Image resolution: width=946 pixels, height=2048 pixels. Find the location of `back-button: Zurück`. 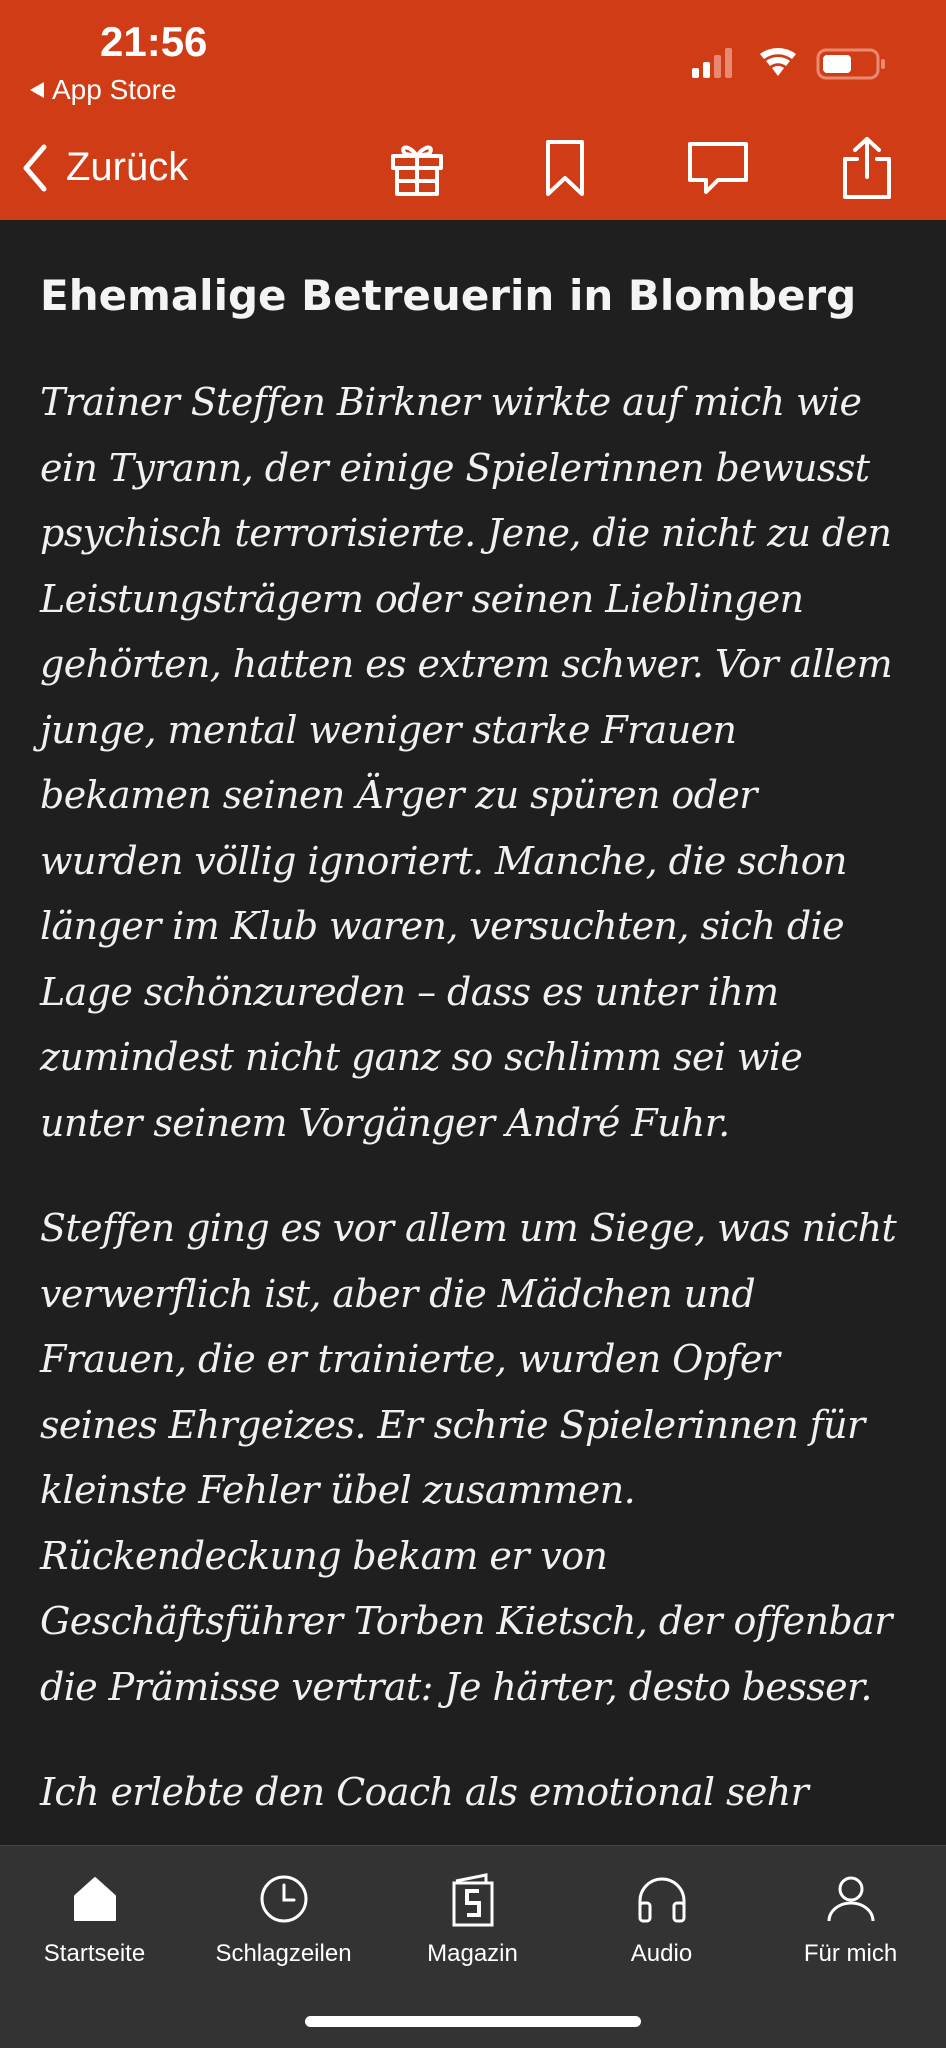

back-button: Zurück is located at coordinates (104, 167).